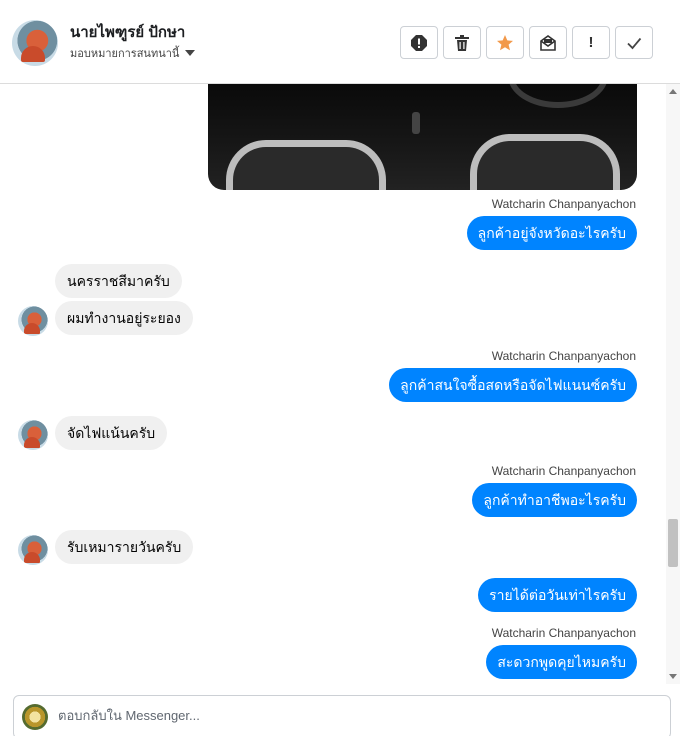 The width and height of the screenshot is (680, 736). I want to click on assign-conversation-dropdown: มอบหมายการสนทนานี้, so click(133, 53).